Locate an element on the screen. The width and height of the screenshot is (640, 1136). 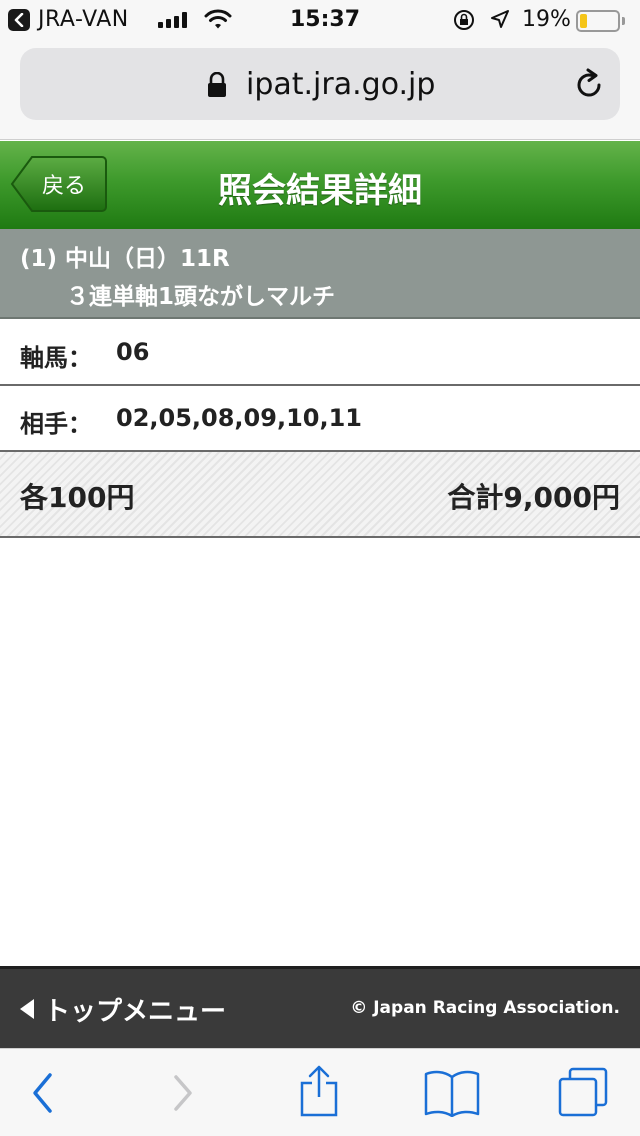
reload-icon is located at coordinates (589, 87).